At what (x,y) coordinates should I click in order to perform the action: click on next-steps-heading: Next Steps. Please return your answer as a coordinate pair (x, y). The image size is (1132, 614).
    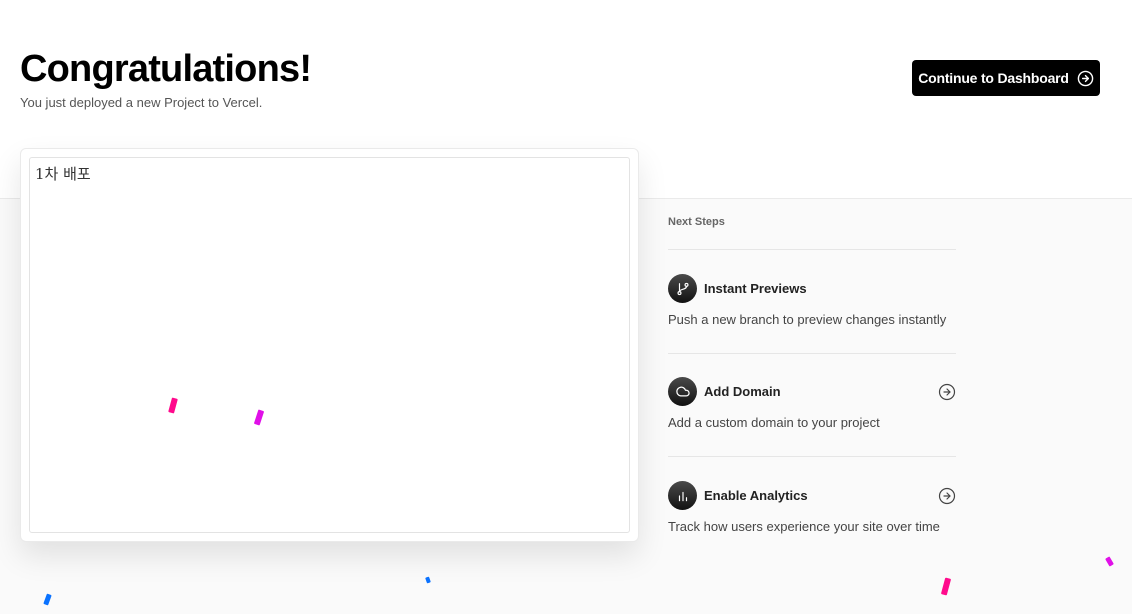
    Looking at the image, I should click on (696, 222).